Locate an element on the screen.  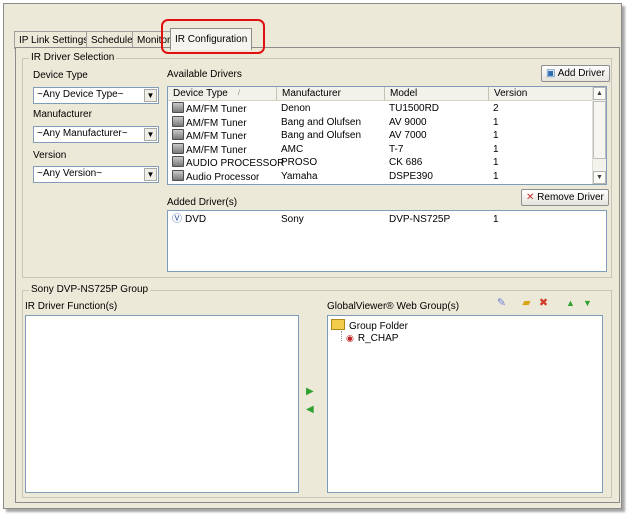
cell-manufacturer: Bang and Olufsen is located at coordinates (321, 135).